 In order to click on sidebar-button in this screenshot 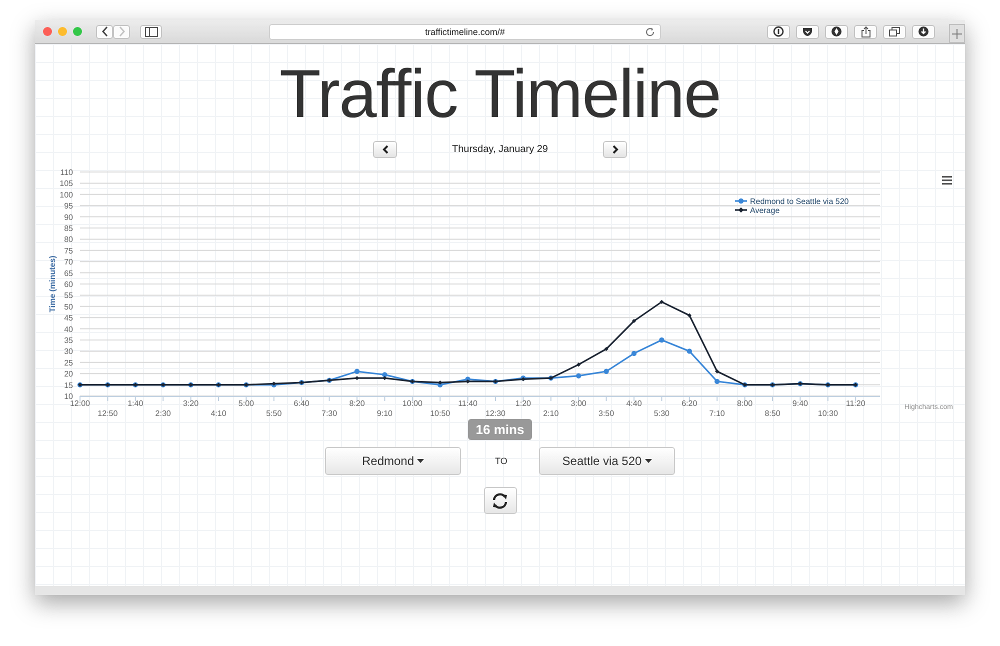, I will do `click(151, 31)`.